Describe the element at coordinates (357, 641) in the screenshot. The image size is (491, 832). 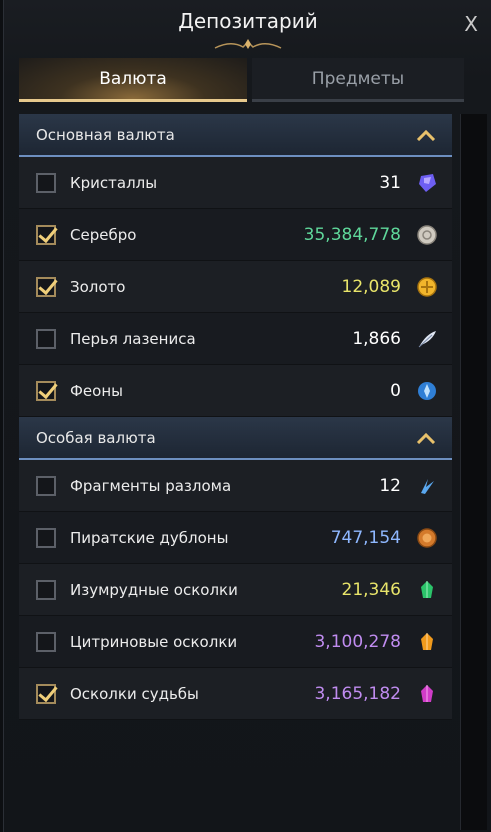
I see `currency-value: 3,100,278` at that location.